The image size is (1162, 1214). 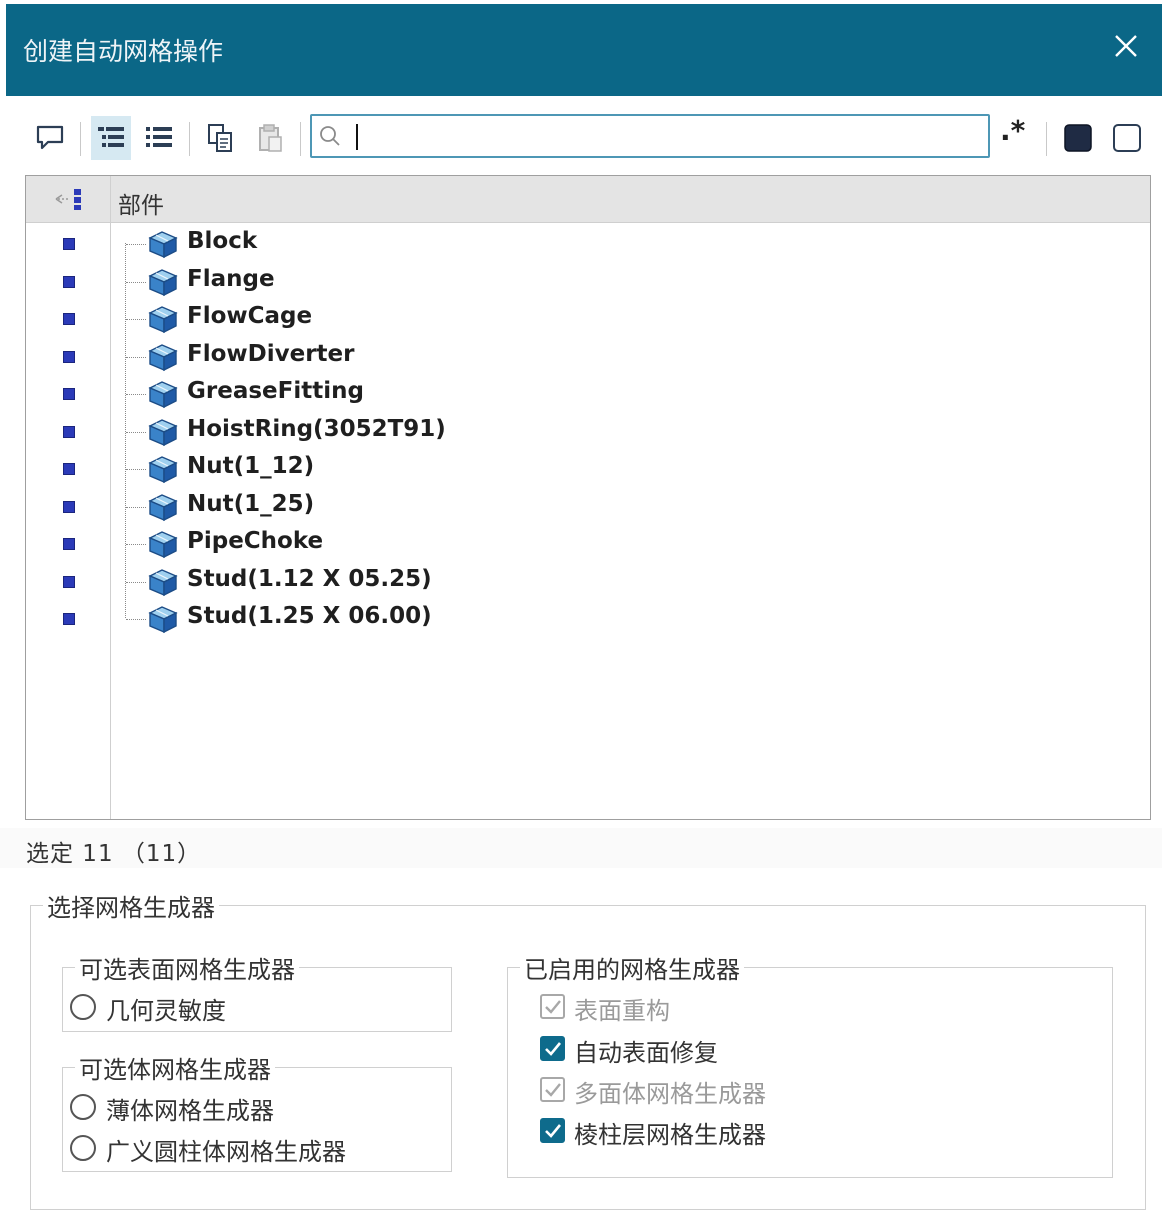 What do you see at coordinates (1127, 138) in the screenshot?
I see `select-none-icon` at bounding box center [1127, 138].